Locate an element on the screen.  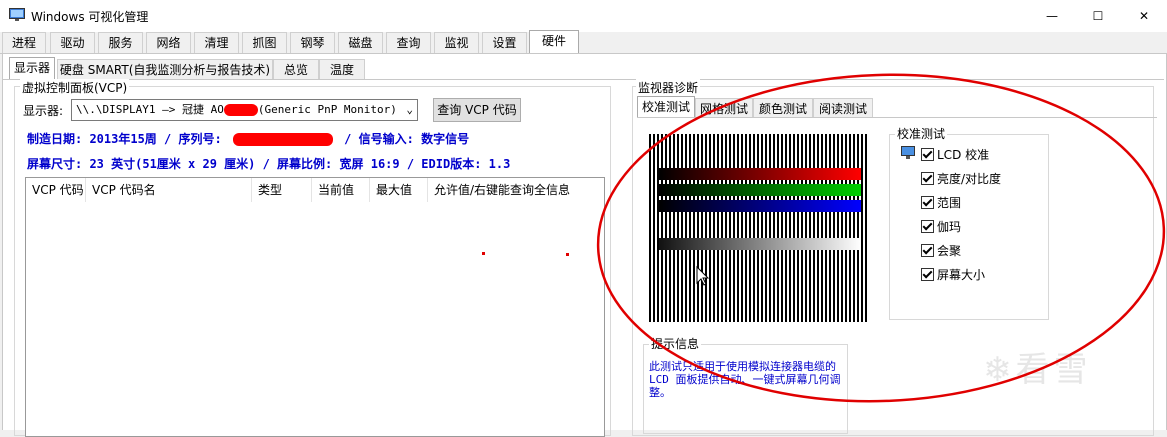
close-button: ✕ is located at coordinates (1144, 16).